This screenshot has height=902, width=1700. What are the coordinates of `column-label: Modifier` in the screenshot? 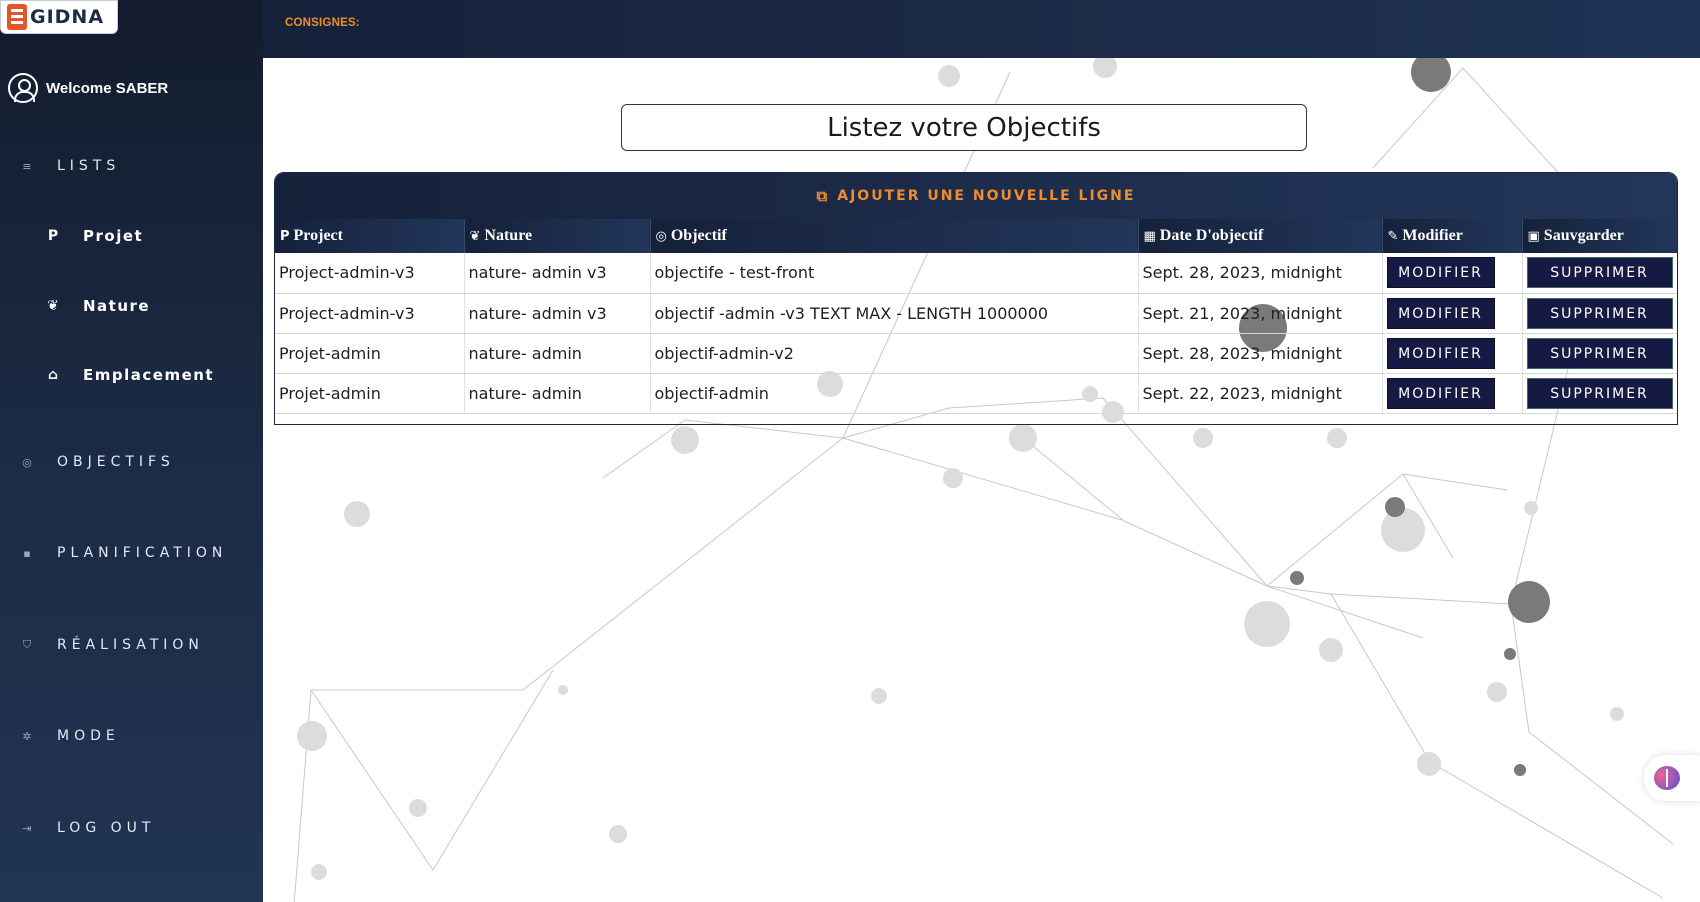 It's located at (1432, 235).